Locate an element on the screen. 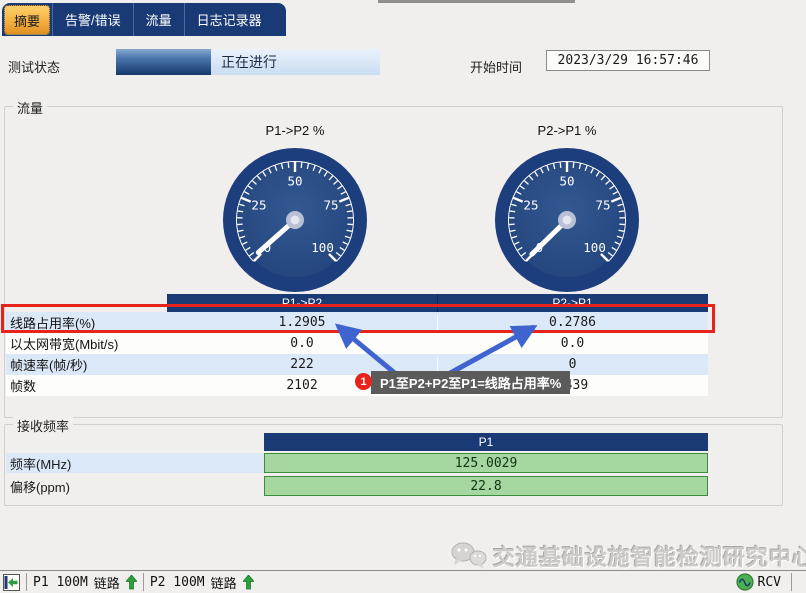 Image resolution: width=806 pixels, height=593 pixels. table-row-line-utilization: 线路占用率(%) 1.2905 0.2786 is located at coordinates (357, 322).